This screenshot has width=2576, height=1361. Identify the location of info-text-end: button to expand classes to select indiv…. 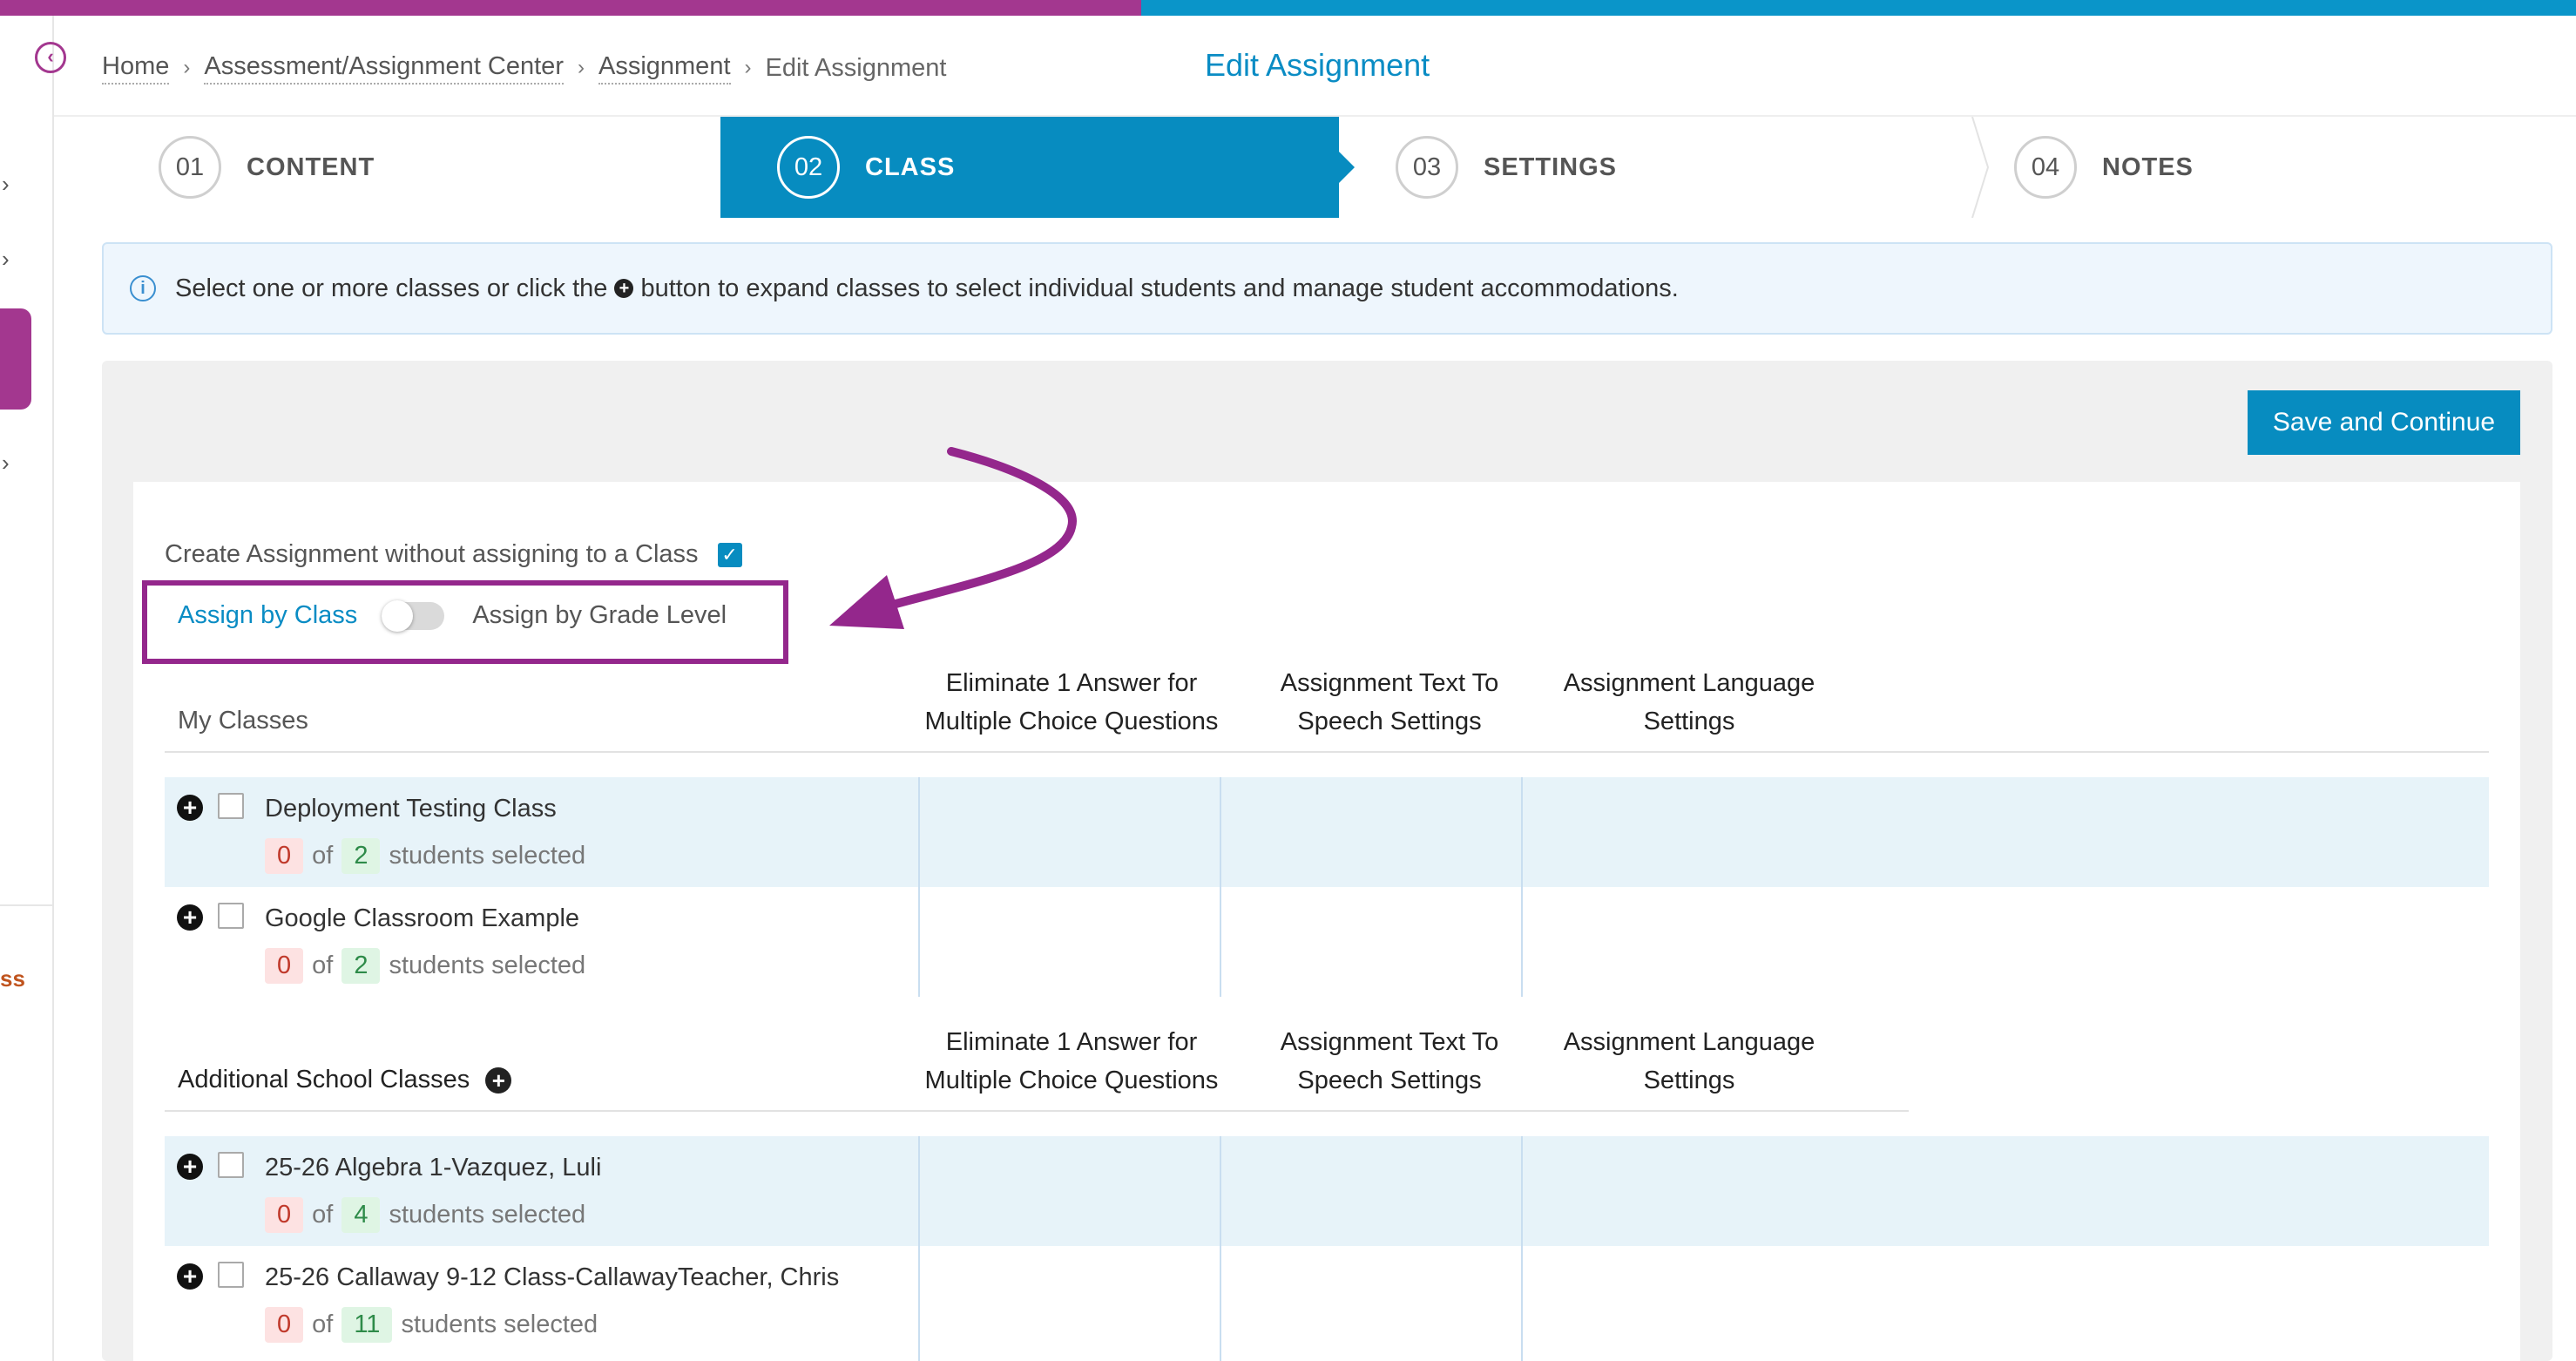
(1159, 288).